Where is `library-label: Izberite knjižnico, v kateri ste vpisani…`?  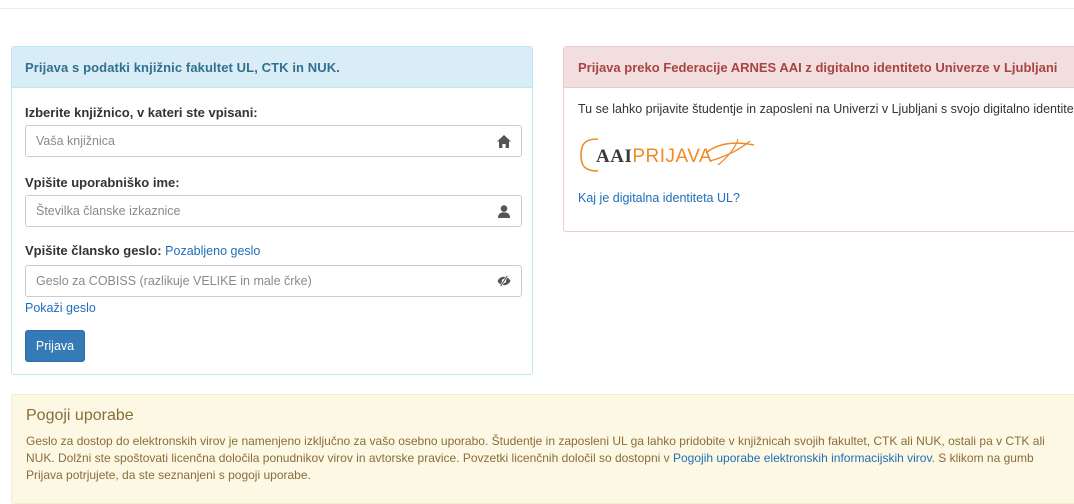
library-label: Izberite knjižnico, v kateri ste vpisani… is located at coordinates (141, 112).